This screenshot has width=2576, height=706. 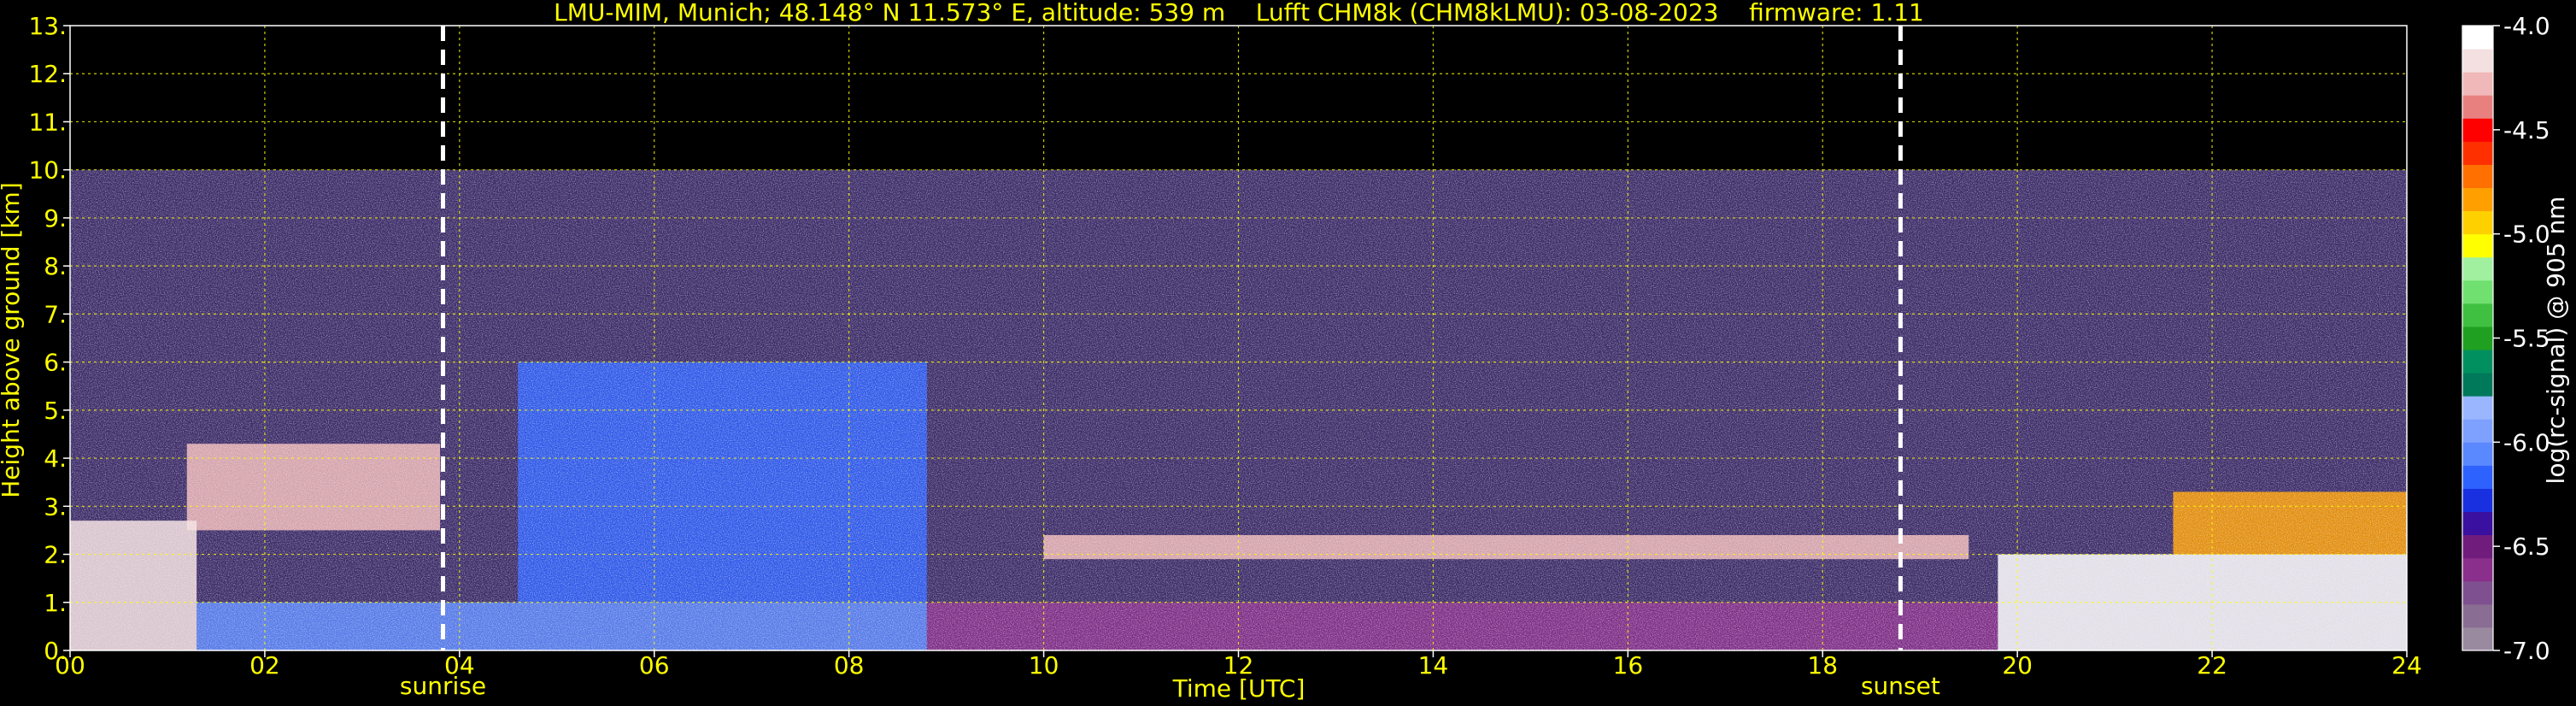 What do you see at coordinates (55, 458) in the screenshot?
I see `y-tick-label: 4.` at bounding box center [55, 458].